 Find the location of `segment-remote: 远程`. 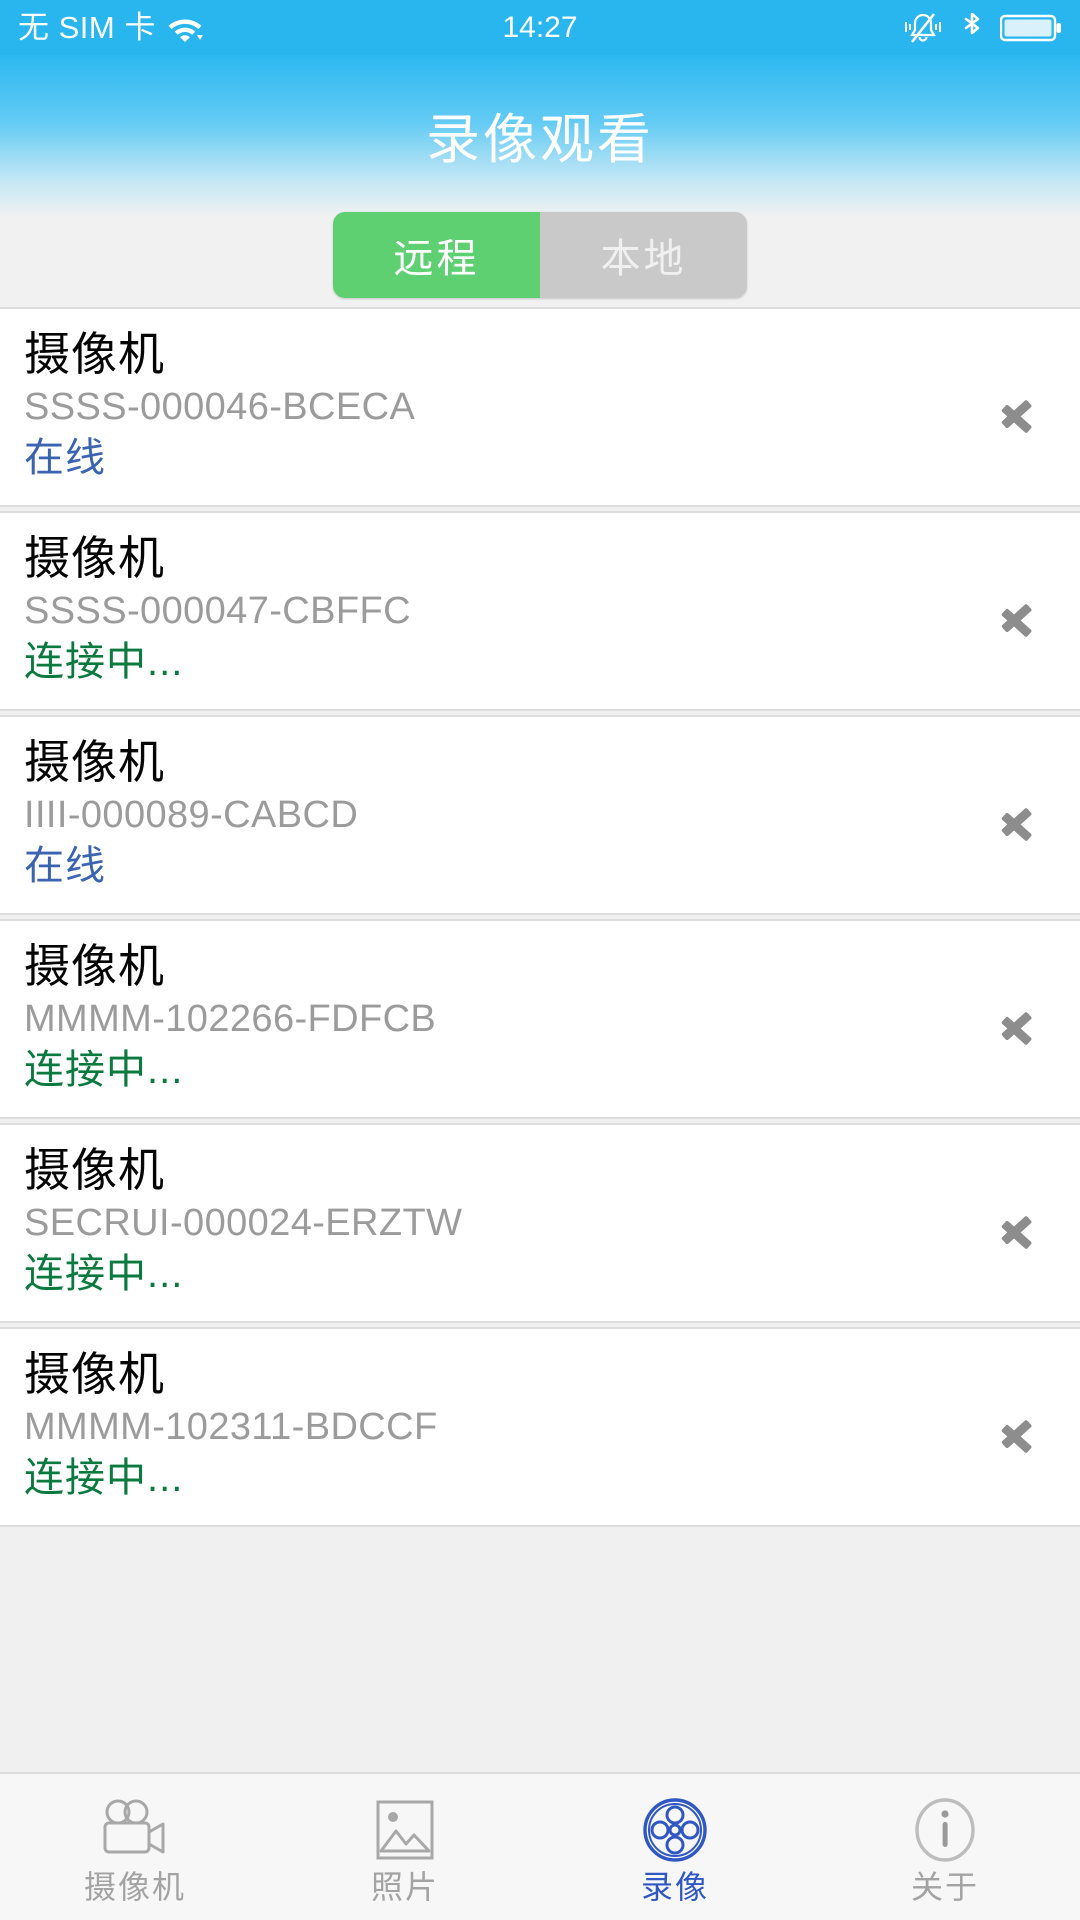

segment-remote: 远程 is located at coordinates (436, 255).